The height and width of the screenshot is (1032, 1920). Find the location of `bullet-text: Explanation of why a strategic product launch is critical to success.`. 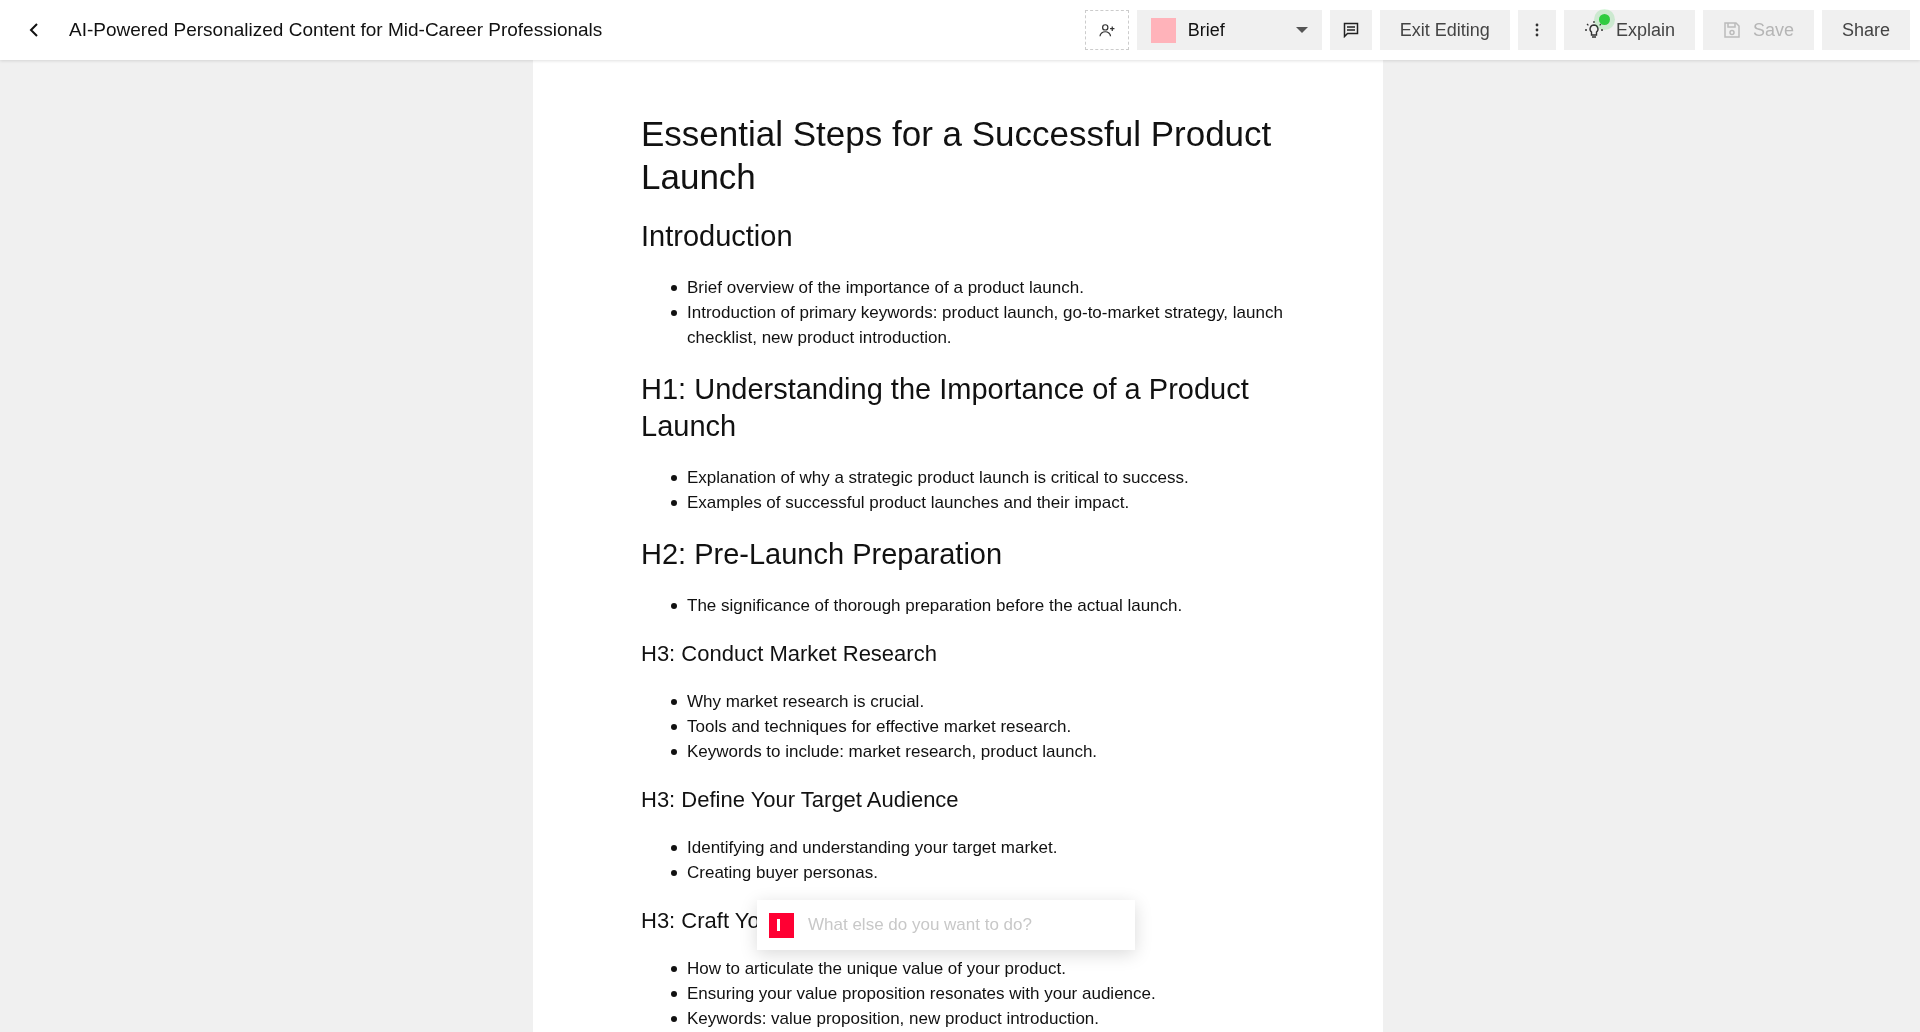

bullet-text: Explanation of why a strategic product launch is critical to success. is located at coordinates (938, 478).